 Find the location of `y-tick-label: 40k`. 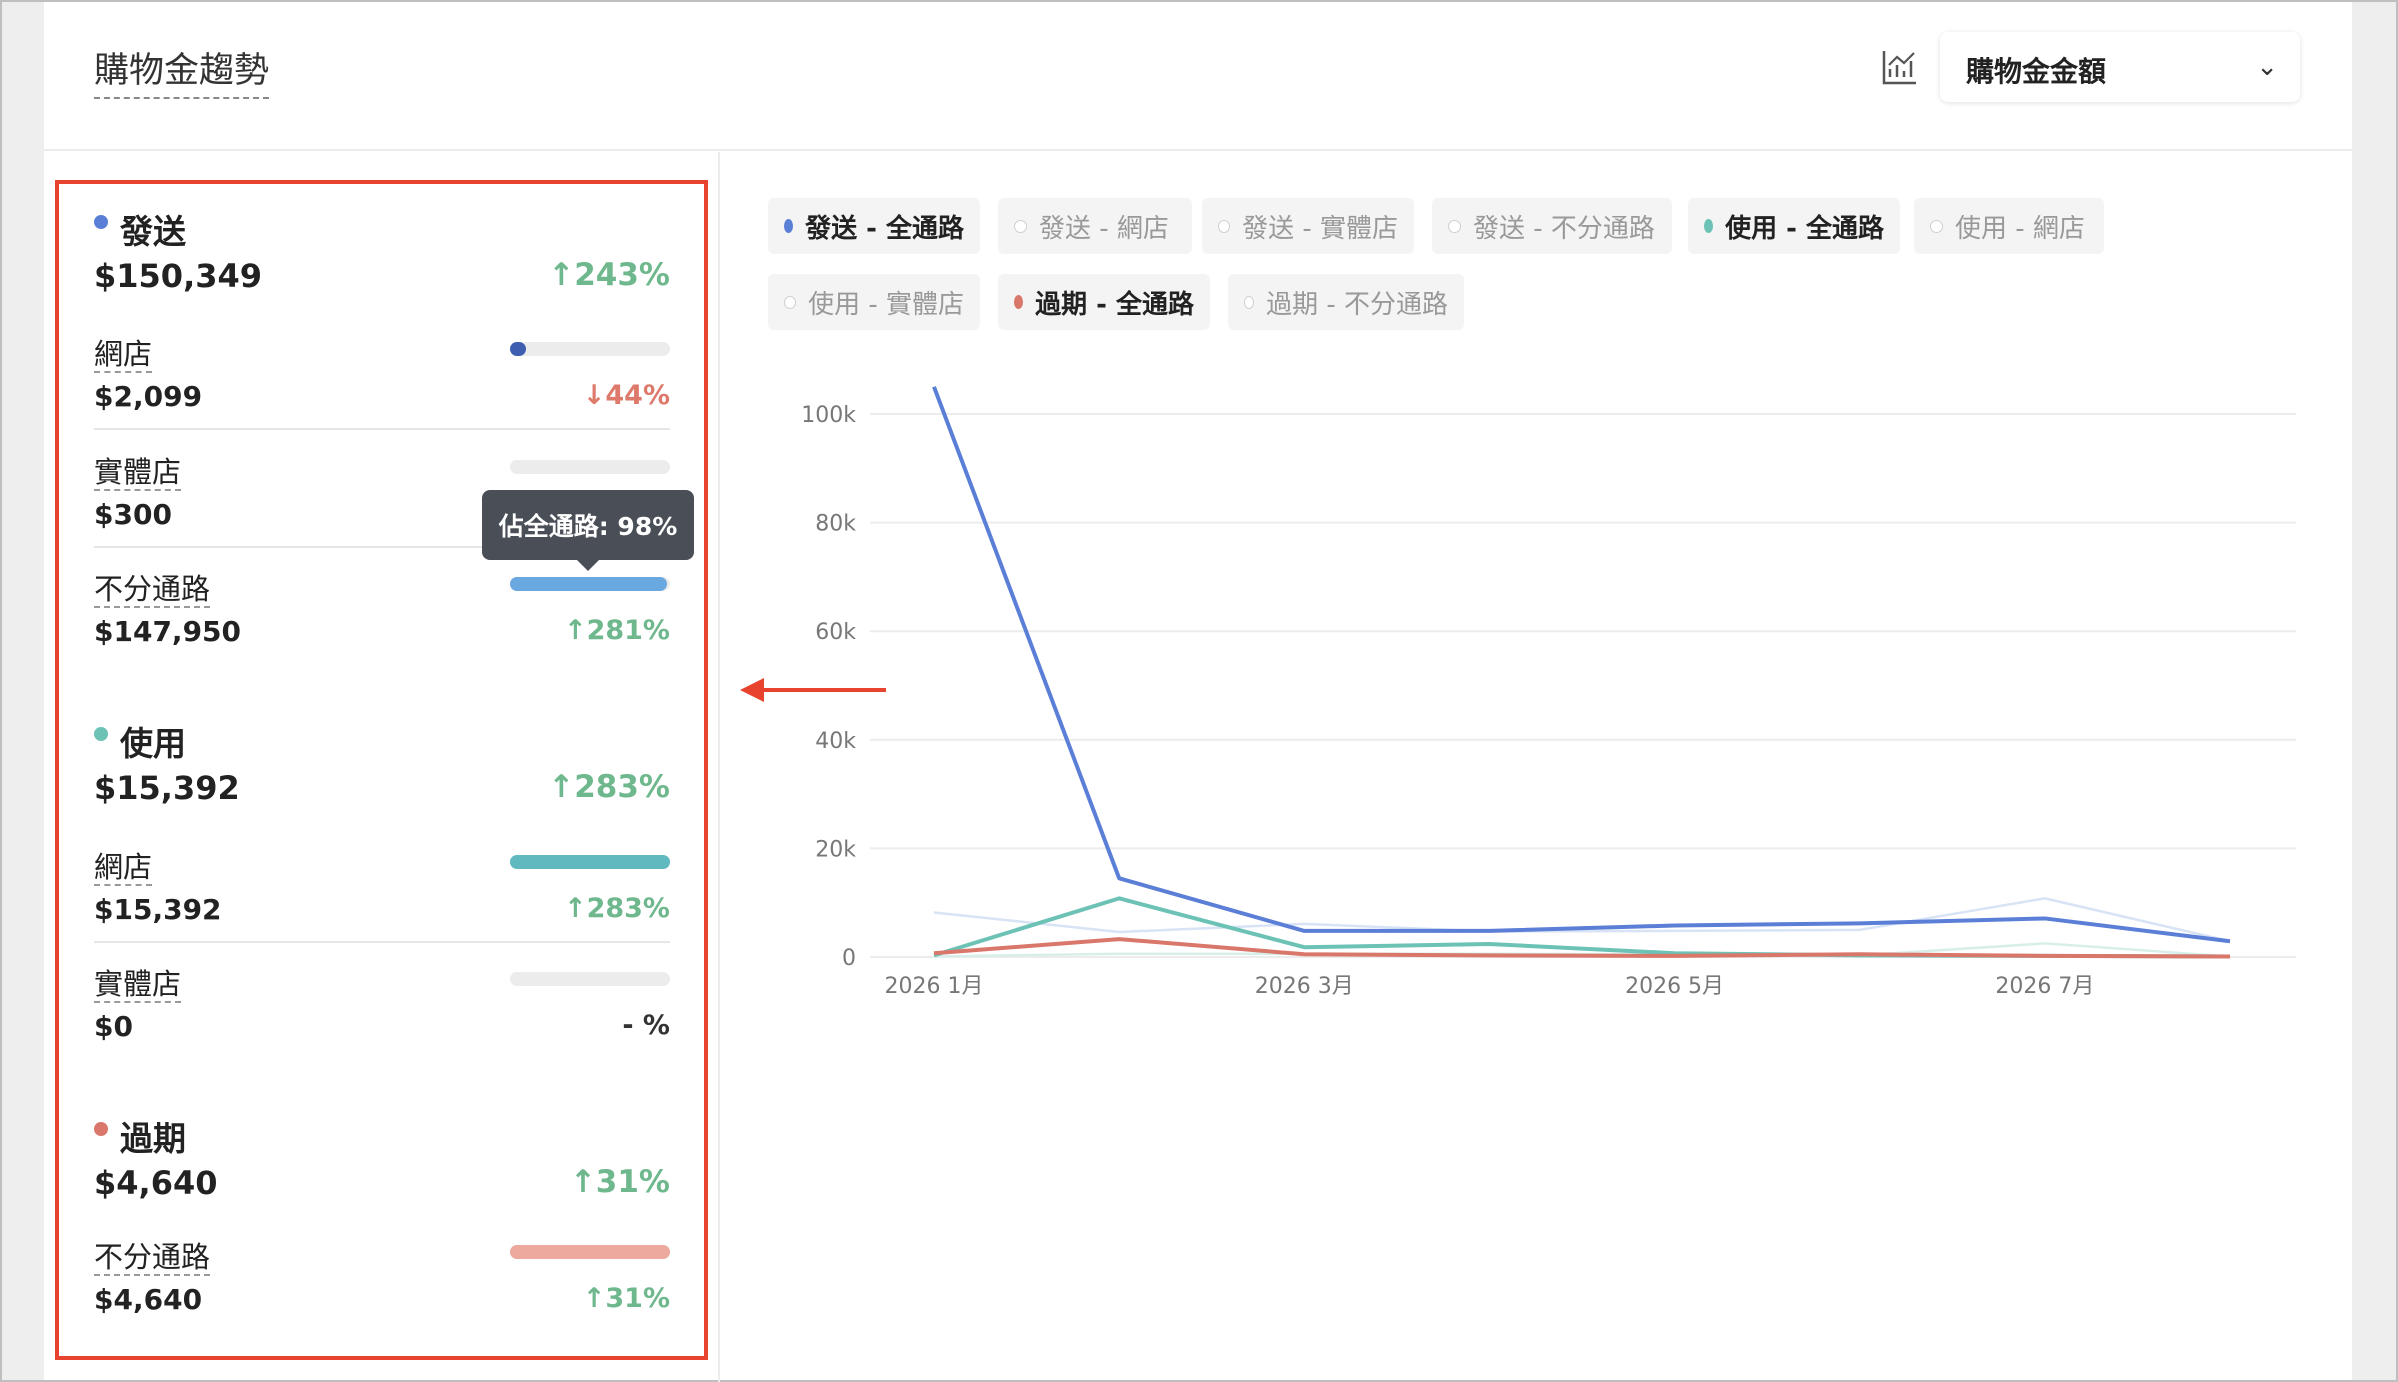

y-tick-label: 40k is located at coordinates (835, 741).